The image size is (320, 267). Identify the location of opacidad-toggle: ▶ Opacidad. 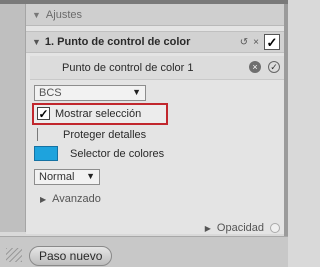
(242, 228).